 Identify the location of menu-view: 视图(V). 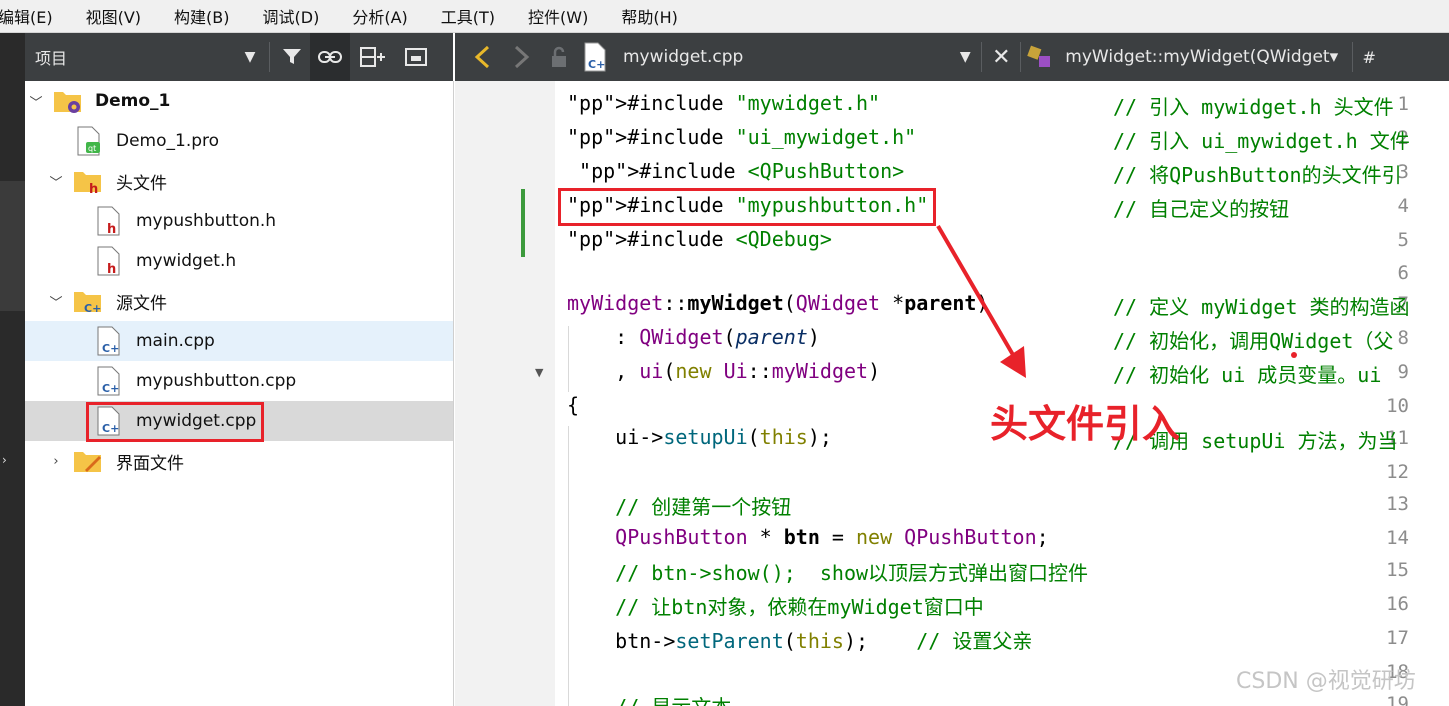
(113, 16).